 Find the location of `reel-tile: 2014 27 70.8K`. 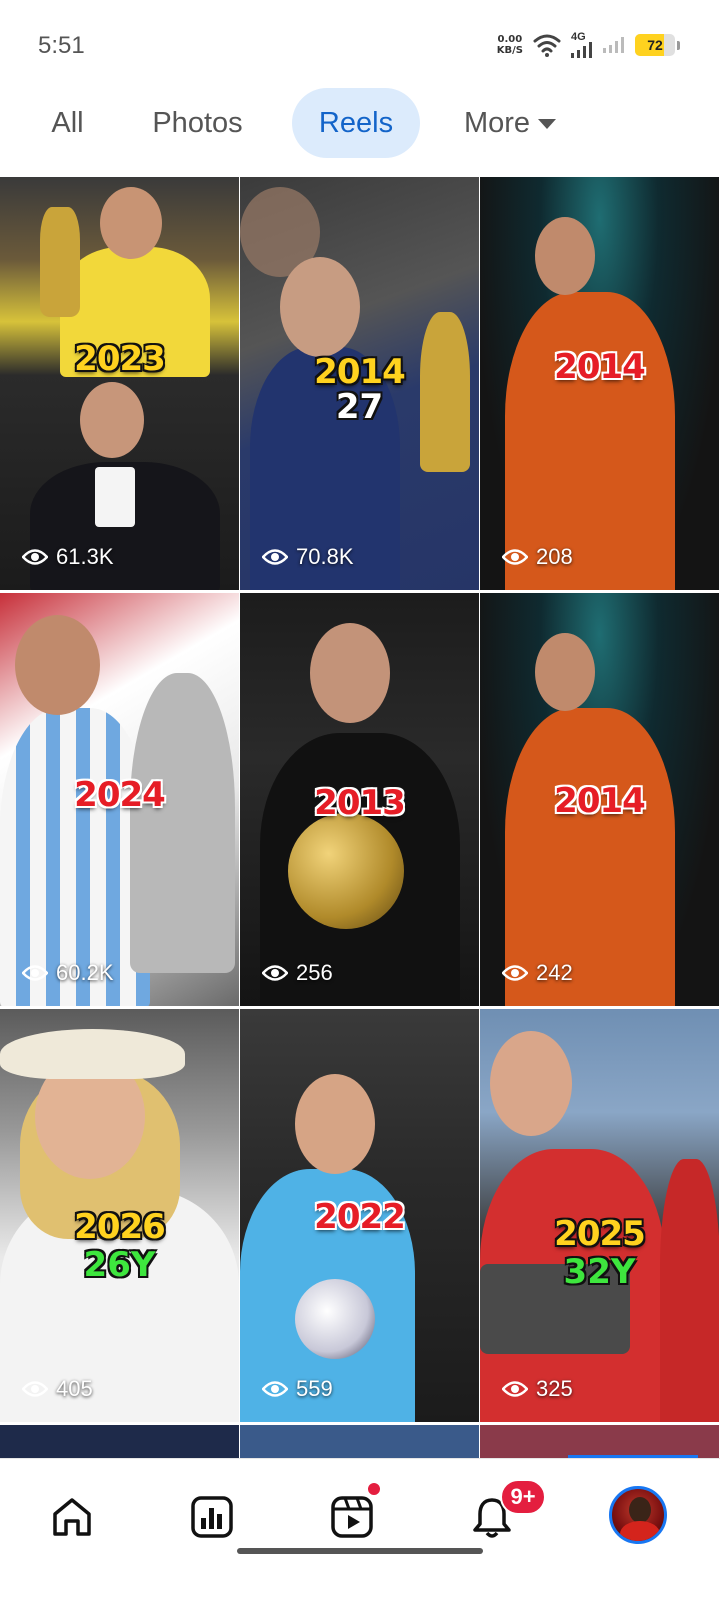

reel-tile: 2014 27 70.8K is located at coordinates (359, 383).